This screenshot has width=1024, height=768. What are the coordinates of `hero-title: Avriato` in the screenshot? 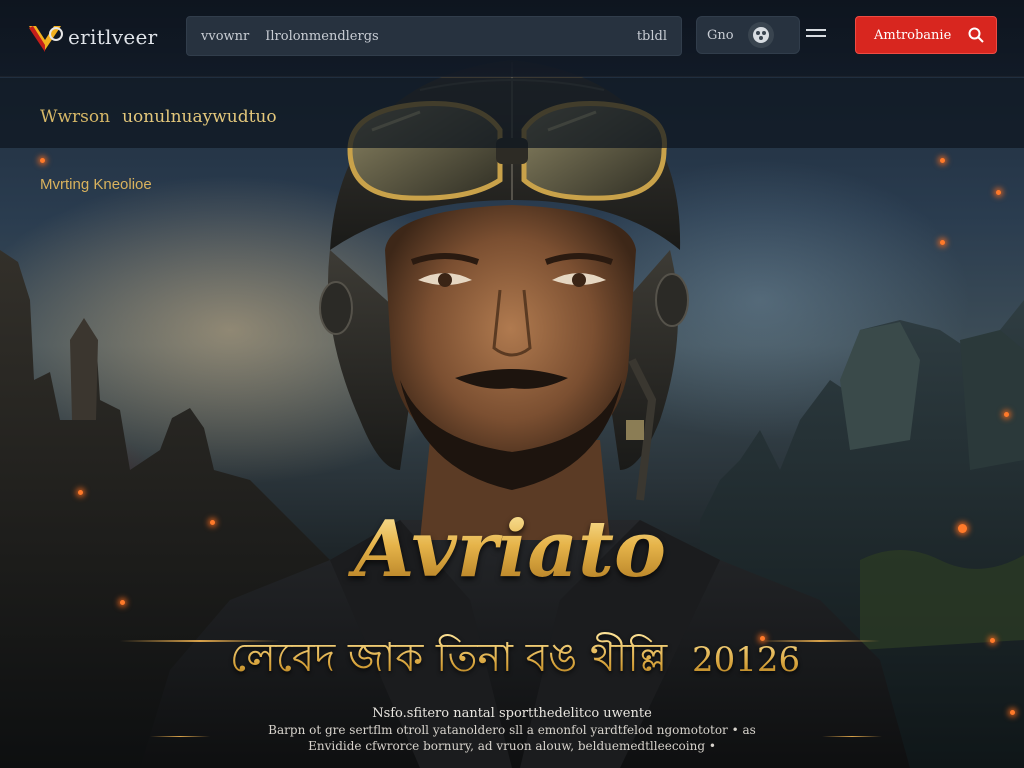 It's located at (510, 550).